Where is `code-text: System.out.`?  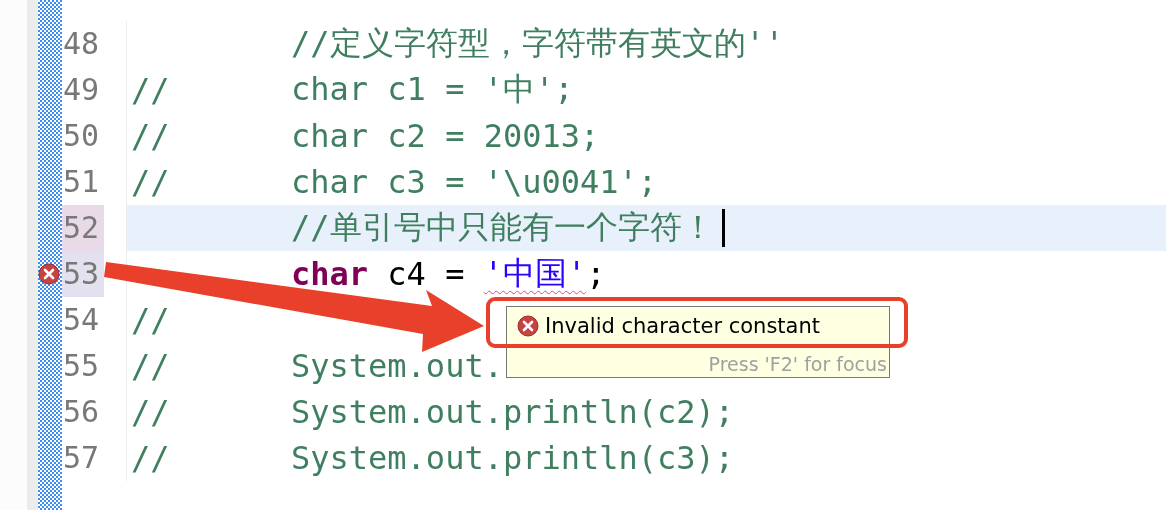
code-text: System.out. is located at coordinates (397, 366).